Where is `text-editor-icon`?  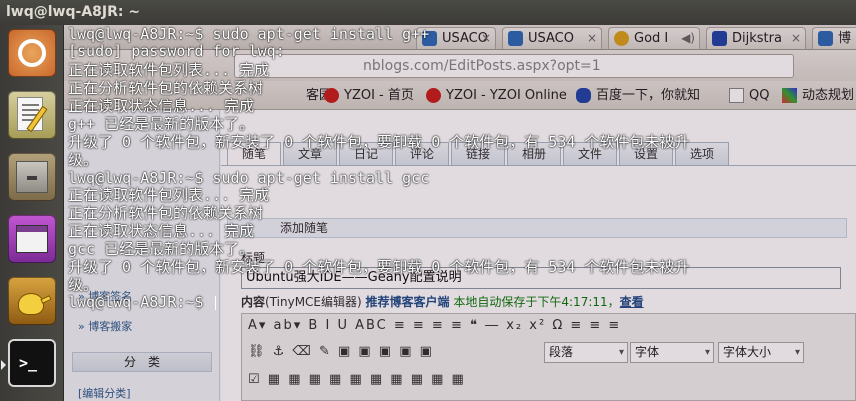 text-editor-icon is located at coordinates (32, 115).